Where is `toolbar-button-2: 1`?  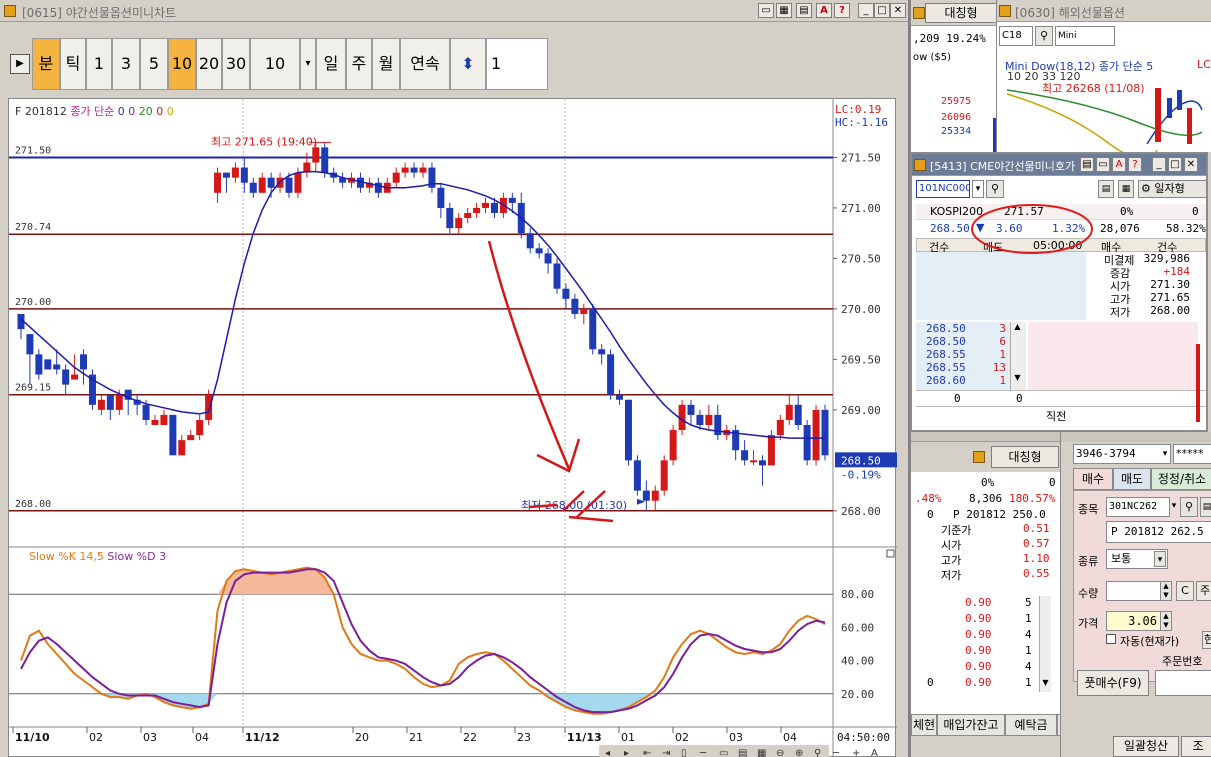
toolbar-button-2: 1 is located at coordinates (99, 64).